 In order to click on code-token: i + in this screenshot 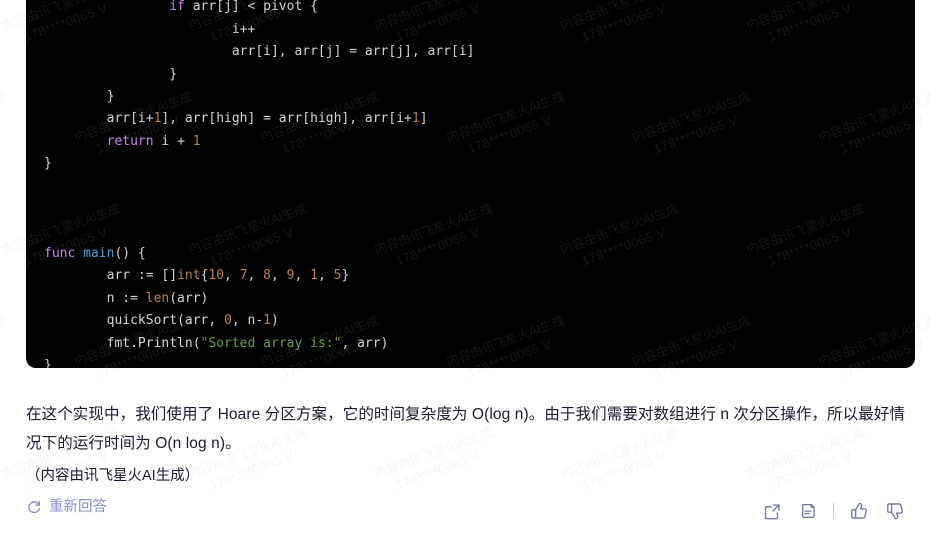, I will do `click(173, 141)`.